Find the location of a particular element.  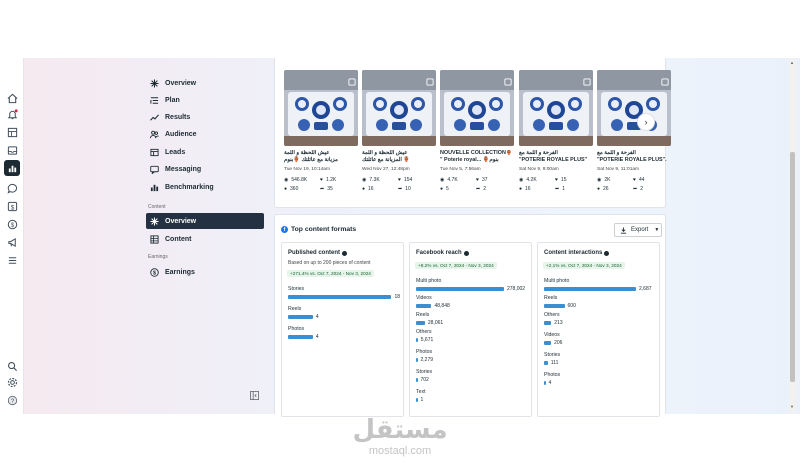

leads-icon is located at coordinates (154, 152).